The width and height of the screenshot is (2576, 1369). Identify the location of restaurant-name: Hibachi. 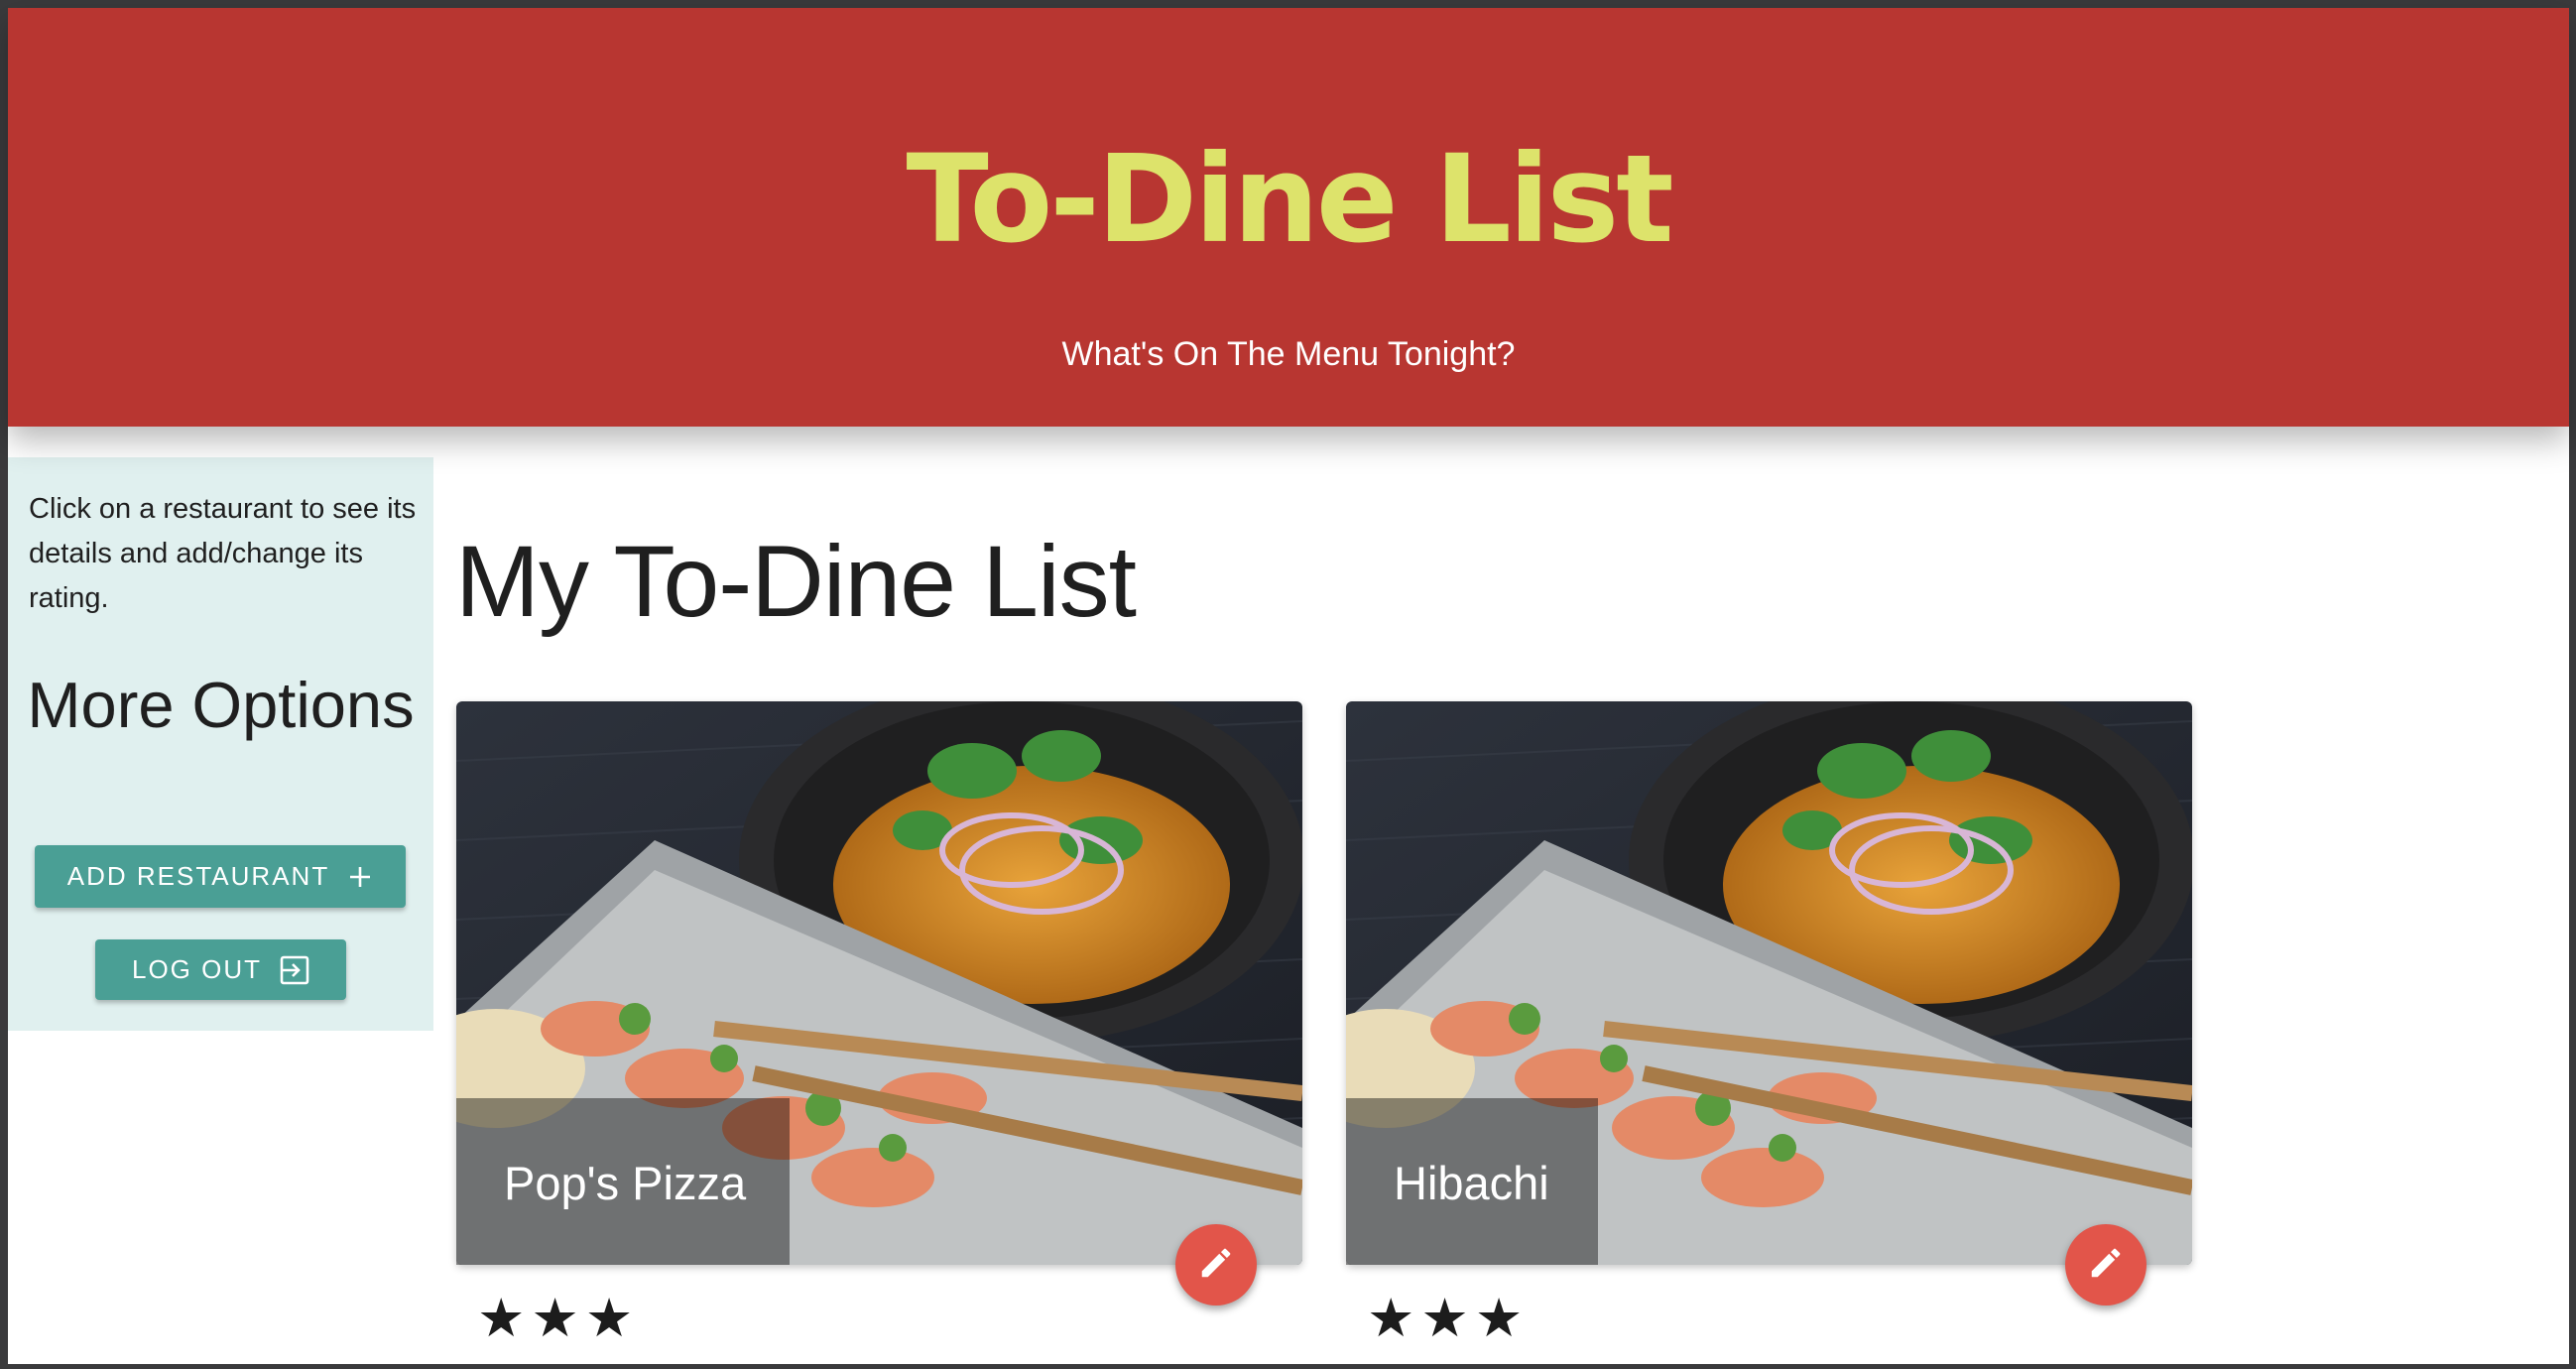
(1471, 1183).